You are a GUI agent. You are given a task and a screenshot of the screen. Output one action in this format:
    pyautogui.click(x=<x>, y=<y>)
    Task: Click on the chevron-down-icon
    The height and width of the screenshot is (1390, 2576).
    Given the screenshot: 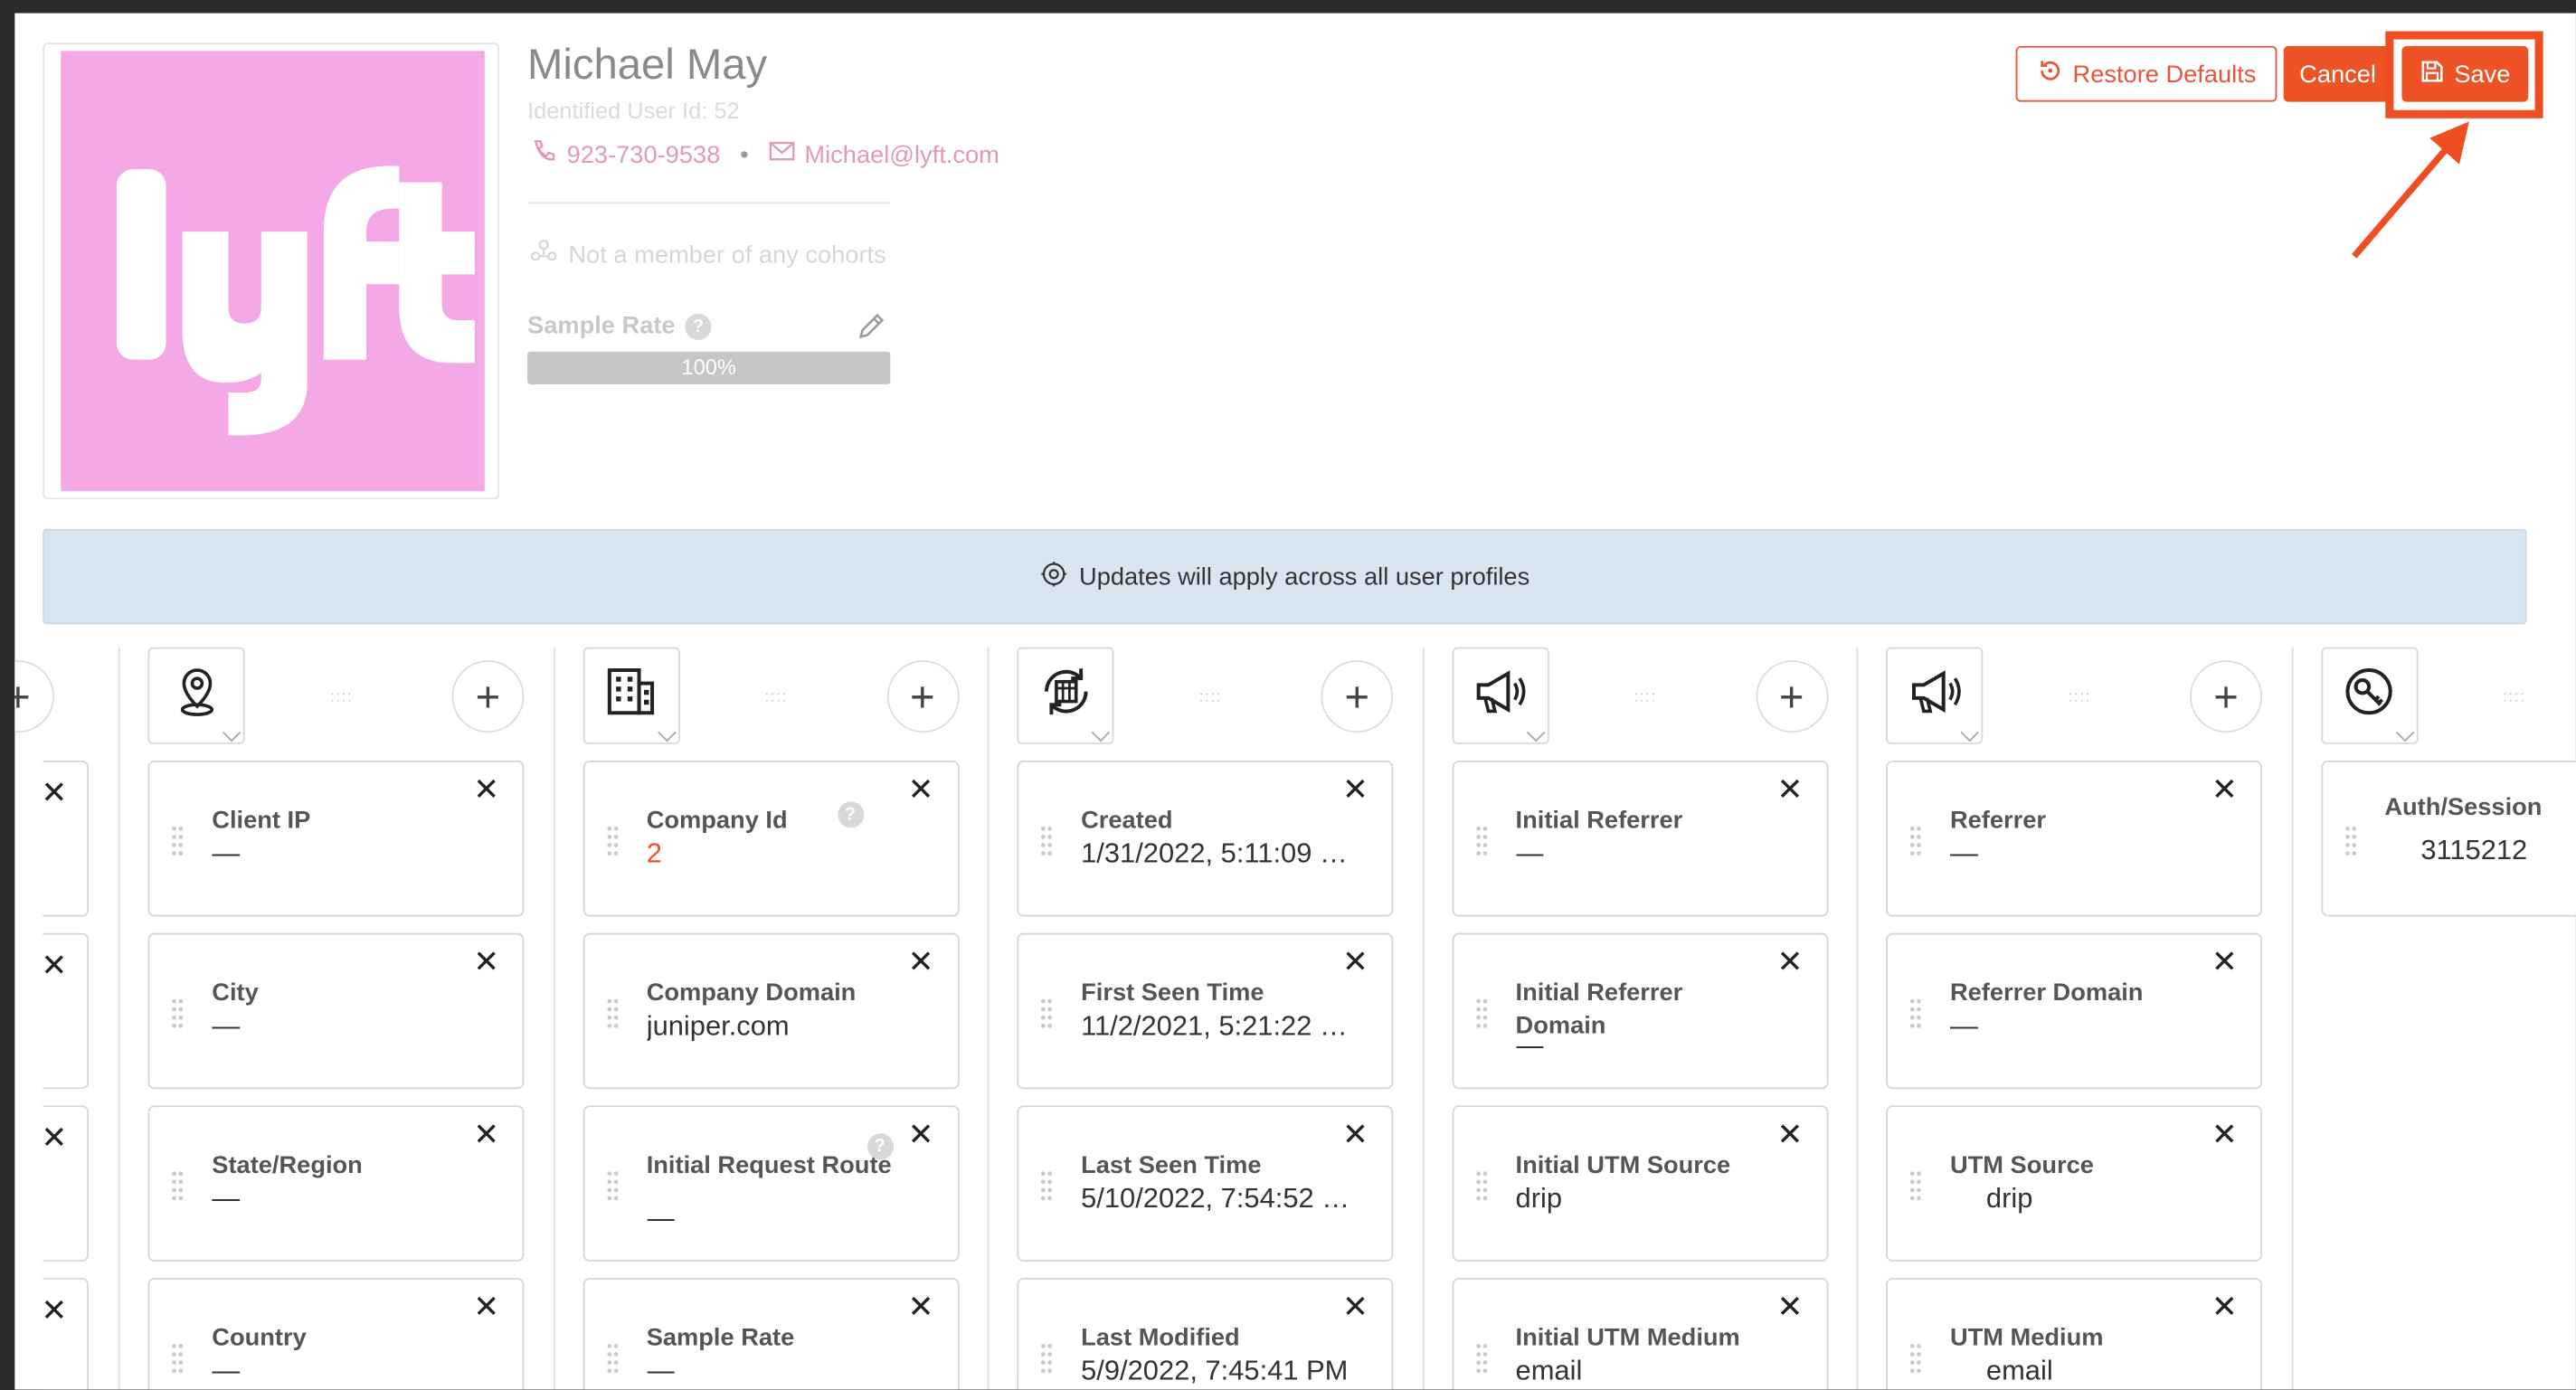 What is the action you would take?
    pyautogui.click(x=1101, y=732)
    